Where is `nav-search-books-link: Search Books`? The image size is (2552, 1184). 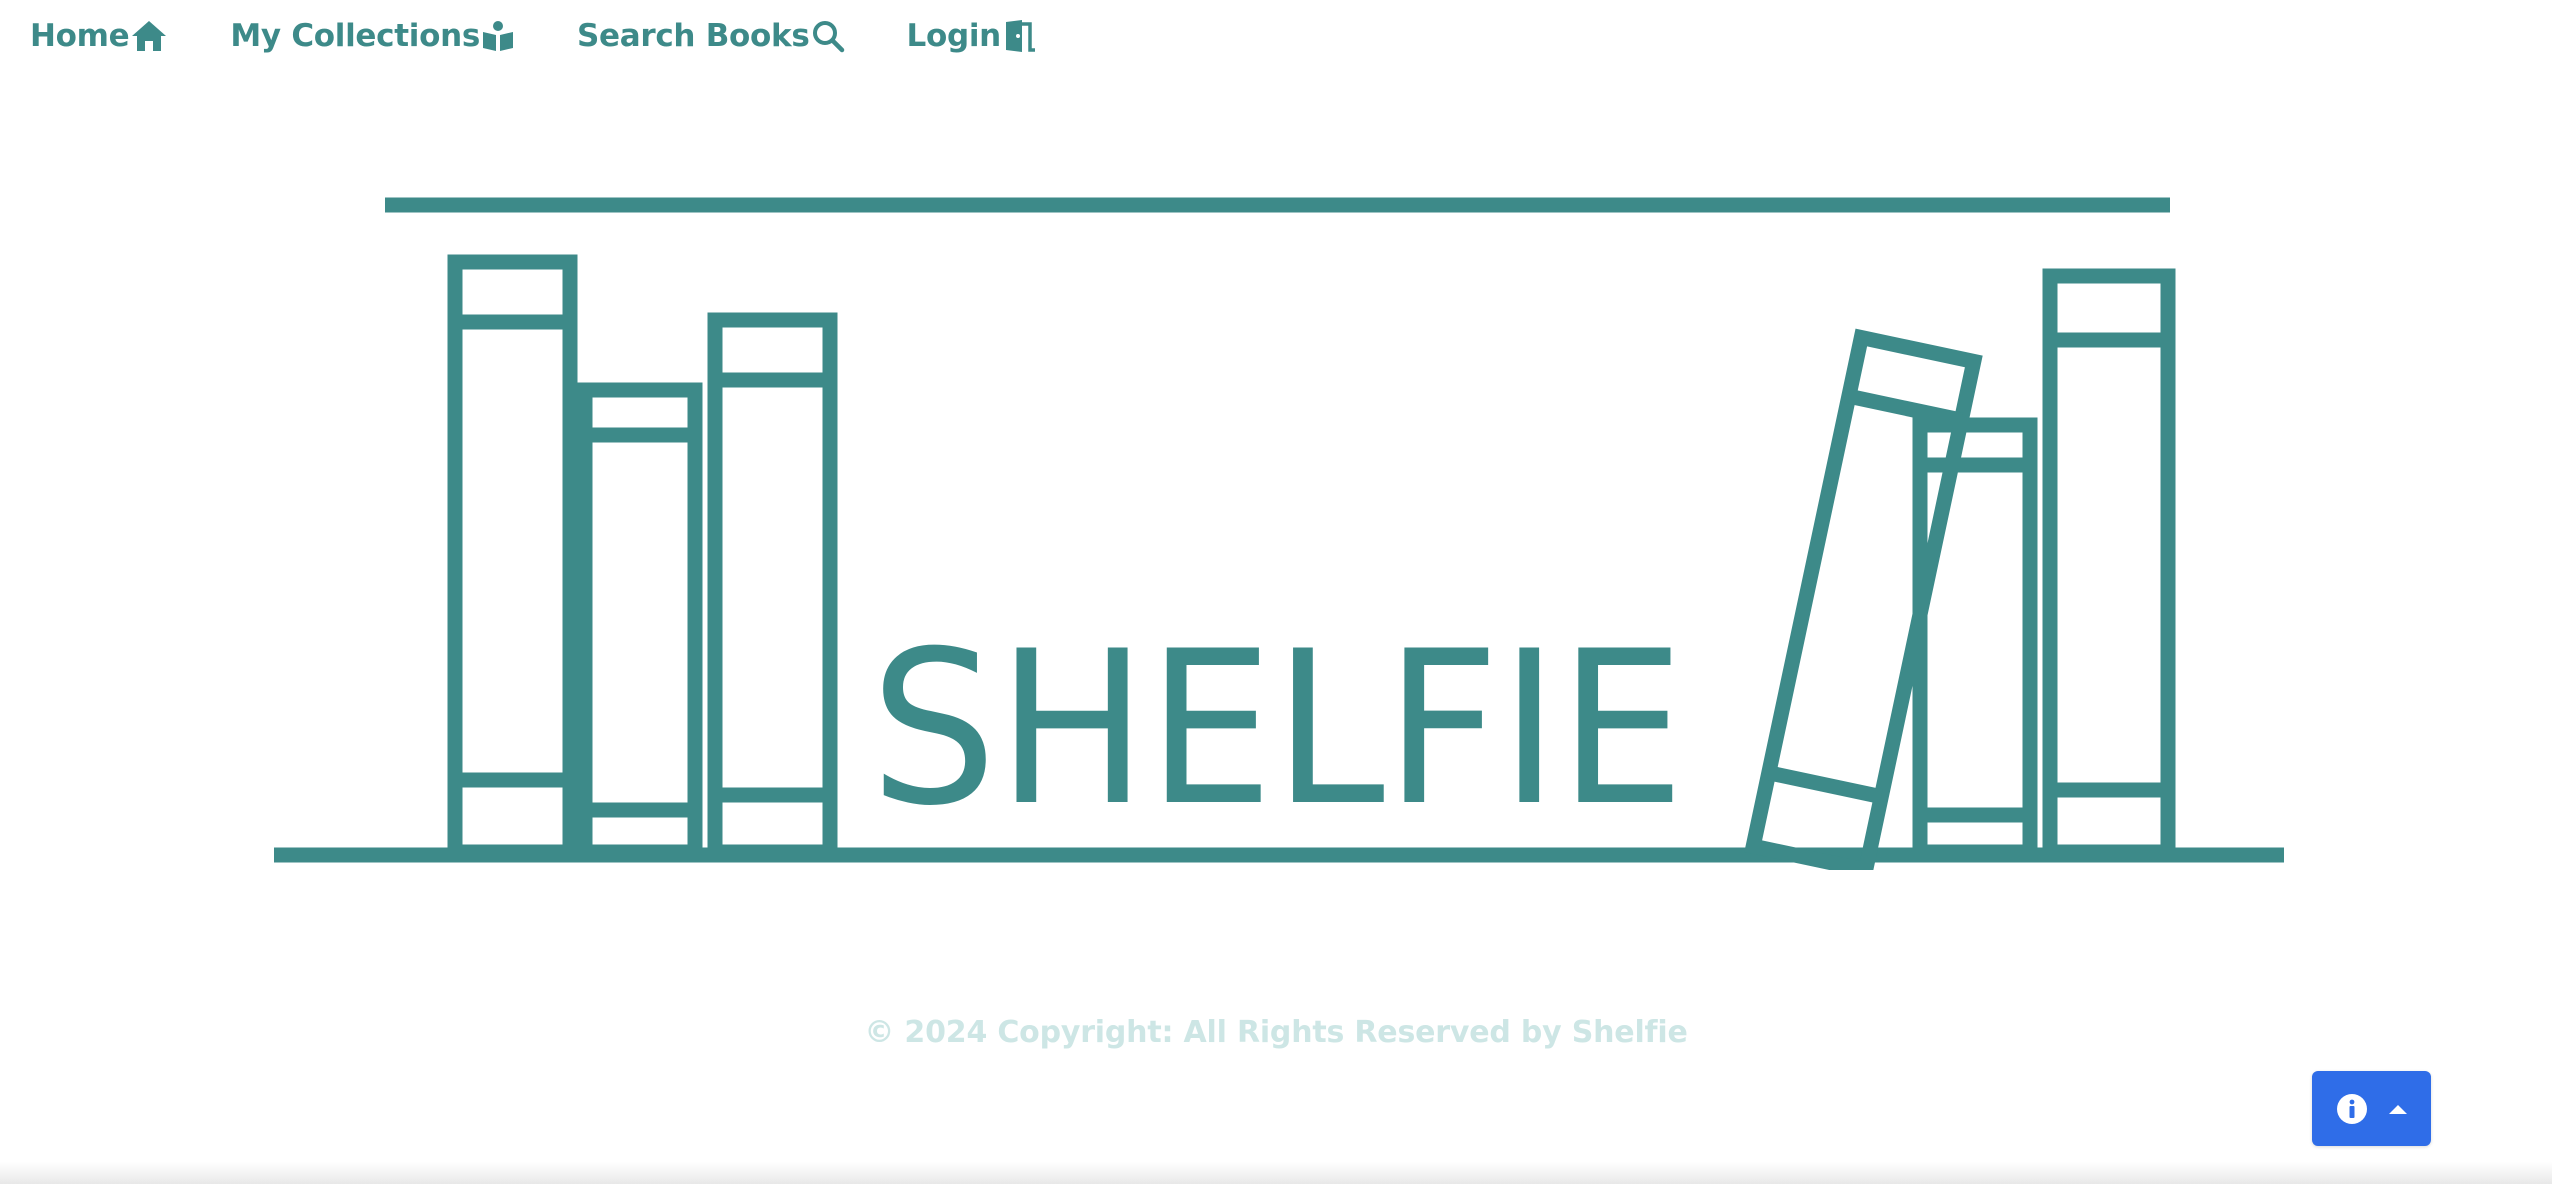
nav-search-books-link: Search Books is located at coordinates (711, 36).